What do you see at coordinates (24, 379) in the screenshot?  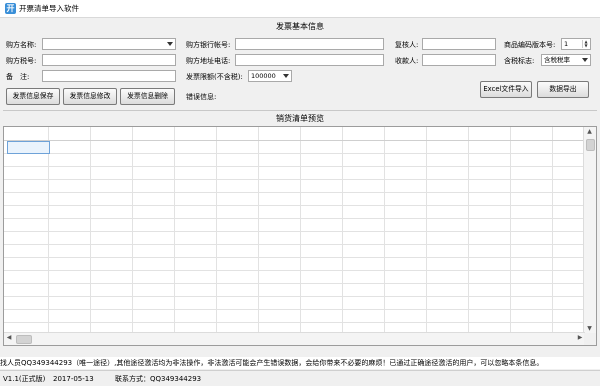 I see `version-text: V1.1(正式版)` at bounding box center [24, 379].